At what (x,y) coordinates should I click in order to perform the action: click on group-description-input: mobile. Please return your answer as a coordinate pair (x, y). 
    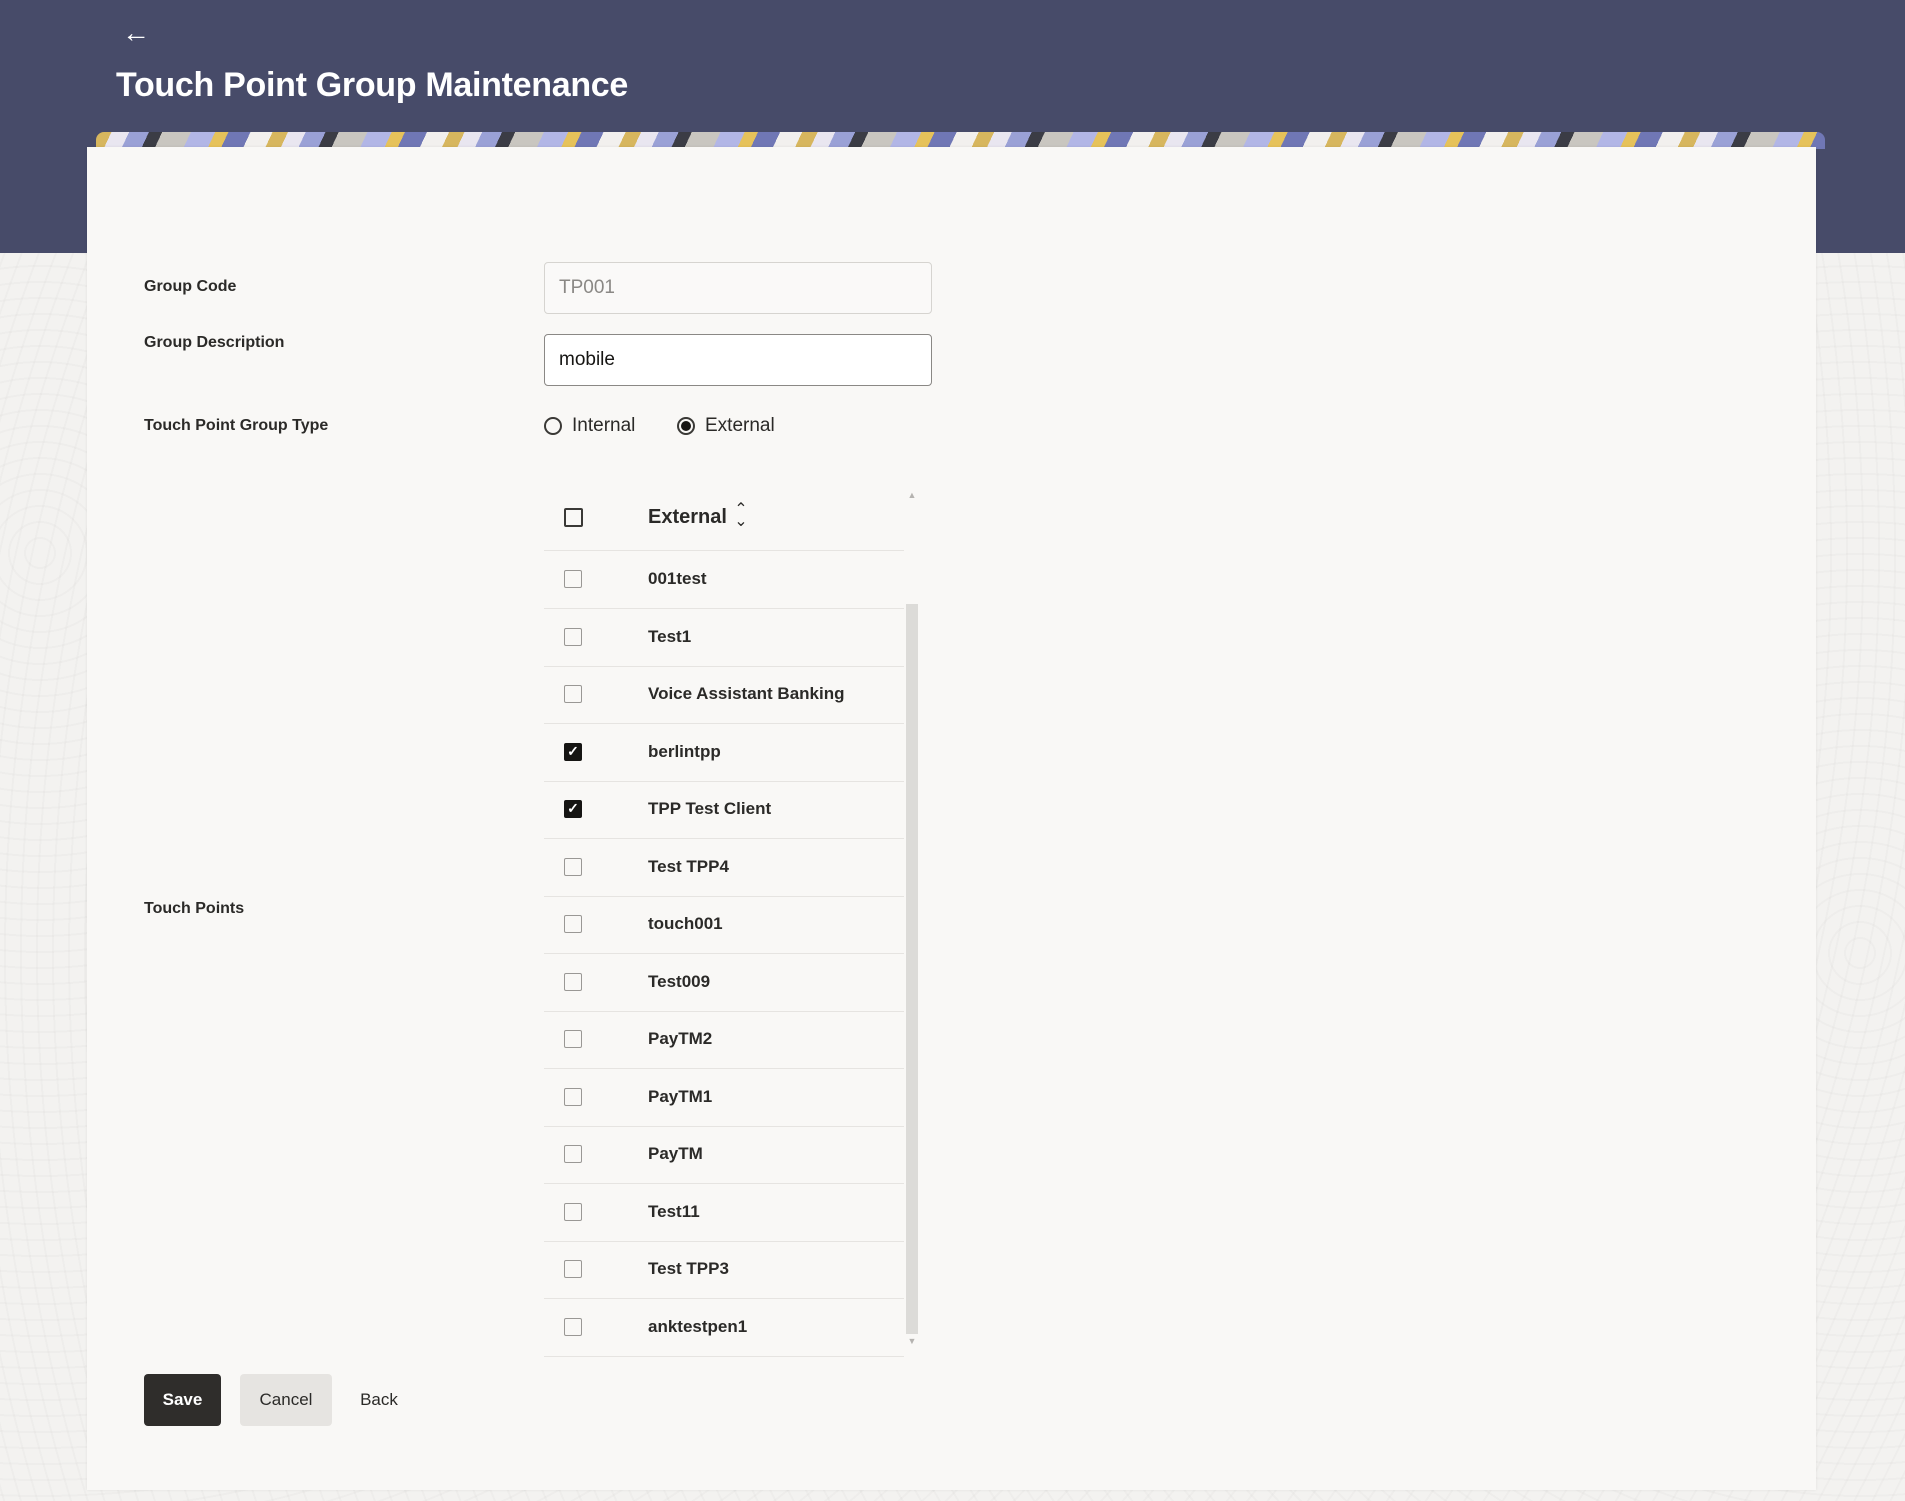
    Looking at the image, I should click on (738, 360).